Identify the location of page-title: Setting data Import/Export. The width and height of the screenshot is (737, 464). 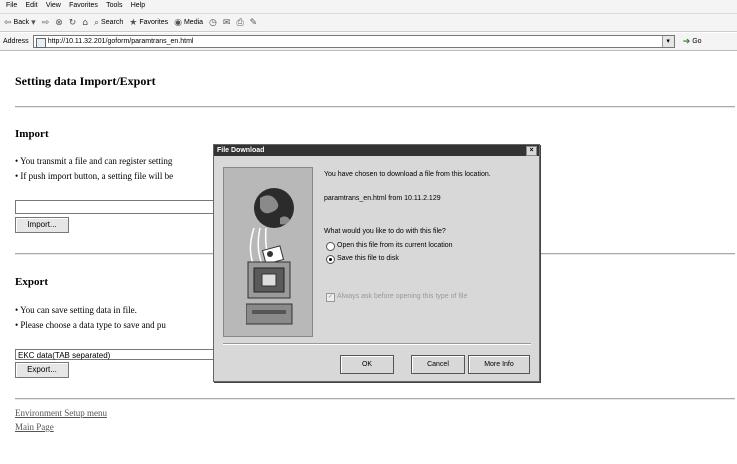
(85, 81).